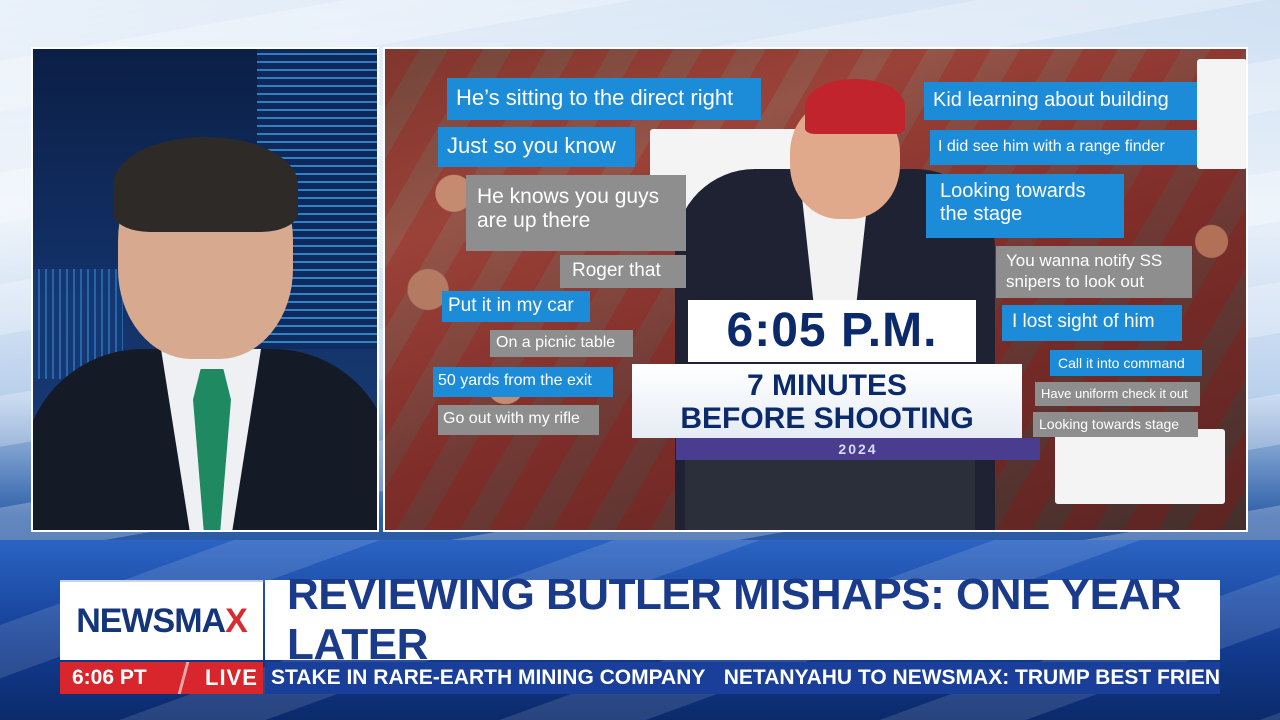  What do you see at coordinates (109, 677) in the screenshot?
I see `clock-label: 6:06 PT` at bounding box center [109, 677].